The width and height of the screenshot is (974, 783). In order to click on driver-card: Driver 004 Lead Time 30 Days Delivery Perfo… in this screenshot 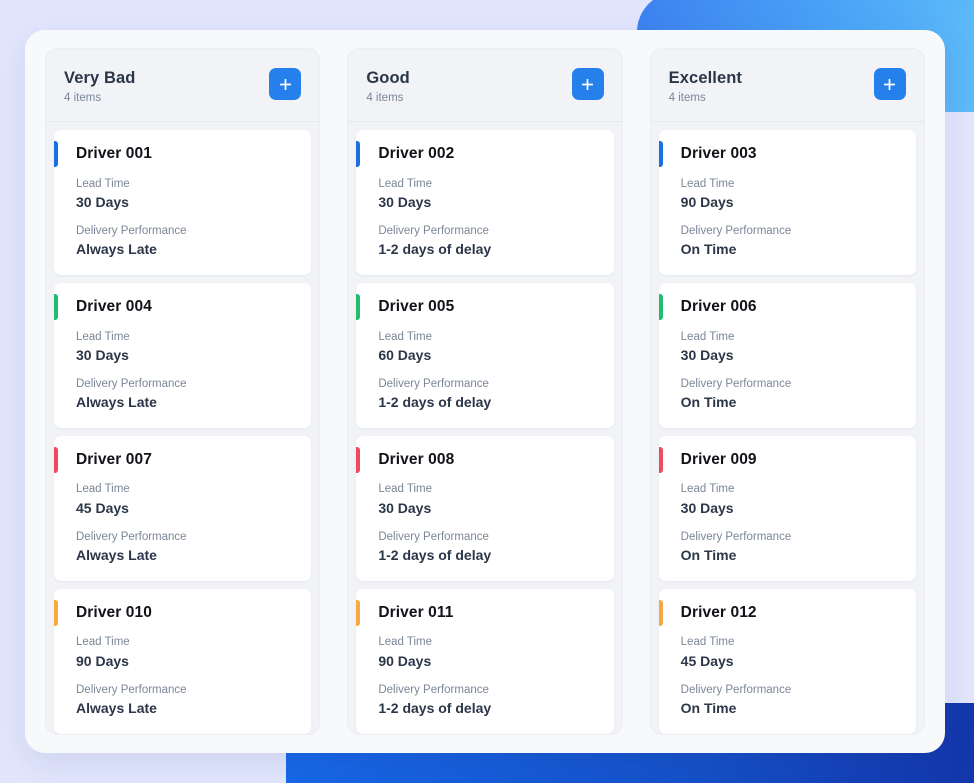, I will do `click(183, 356)`.